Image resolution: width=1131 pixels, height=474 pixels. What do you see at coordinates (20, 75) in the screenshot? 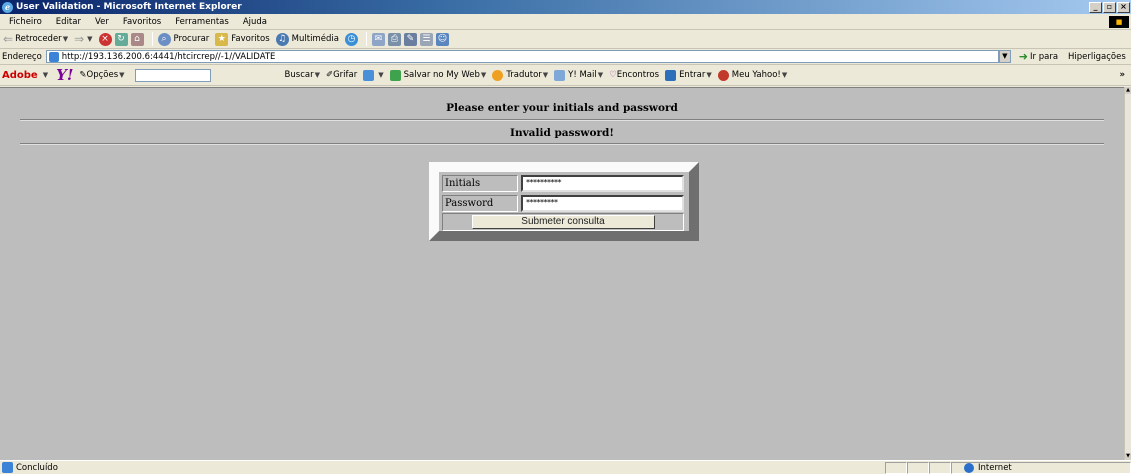
I see `adobe-button: Adobe` at bounding box center [20, 75].